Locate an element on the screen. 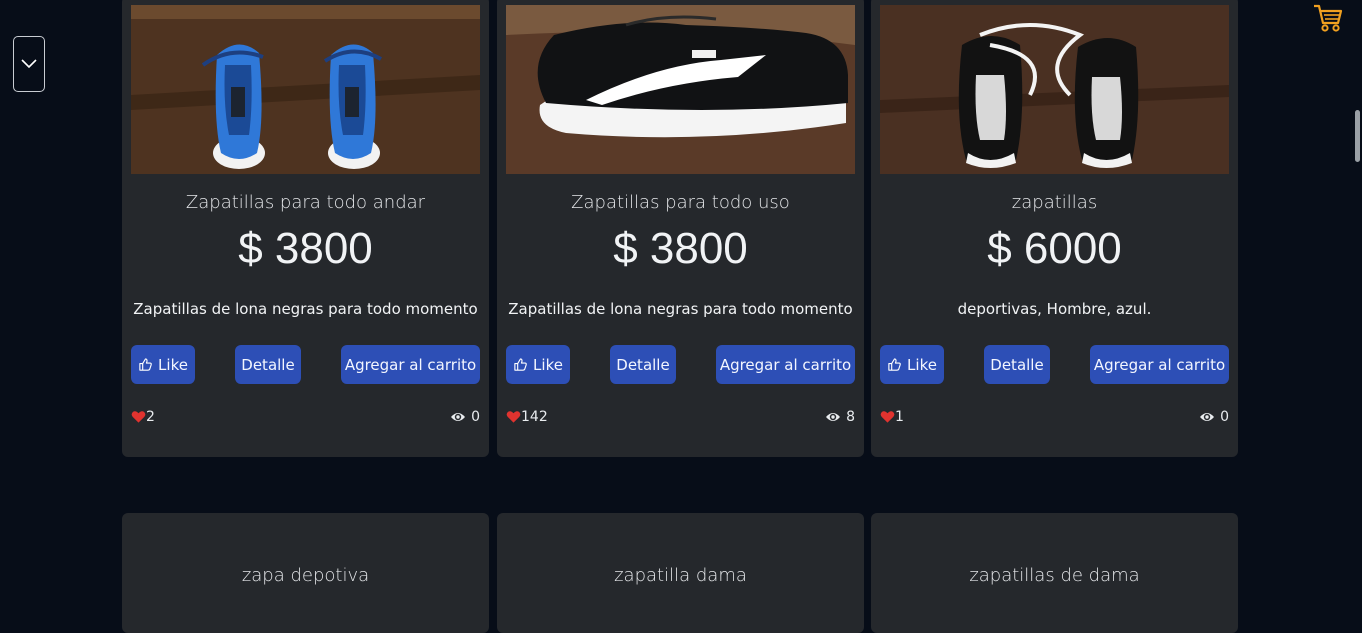 The image size is (1362, 633). product-title: Zapatillas para todo uso is located at coordinates (680, 202).